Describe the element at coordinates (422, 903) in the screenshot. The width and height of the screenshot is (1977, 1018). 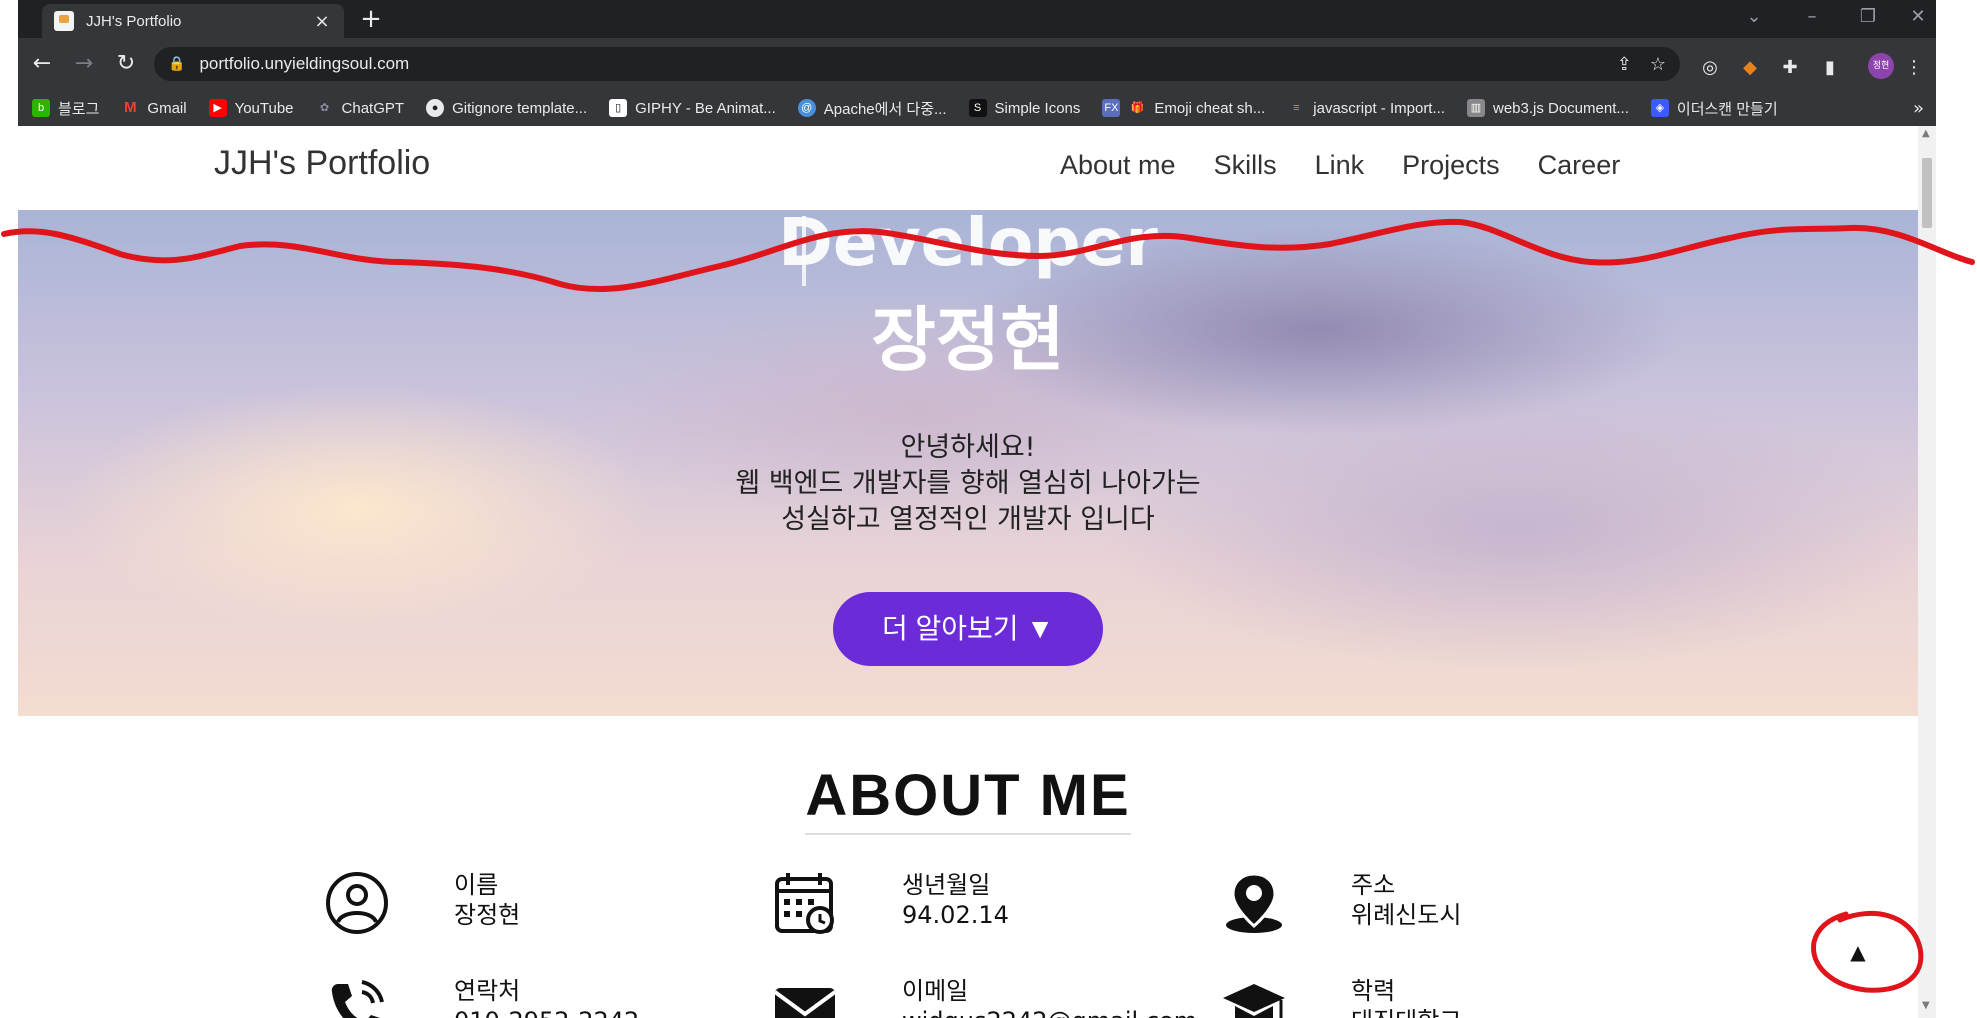
I see `info-name: 이름 장정현` at that location.